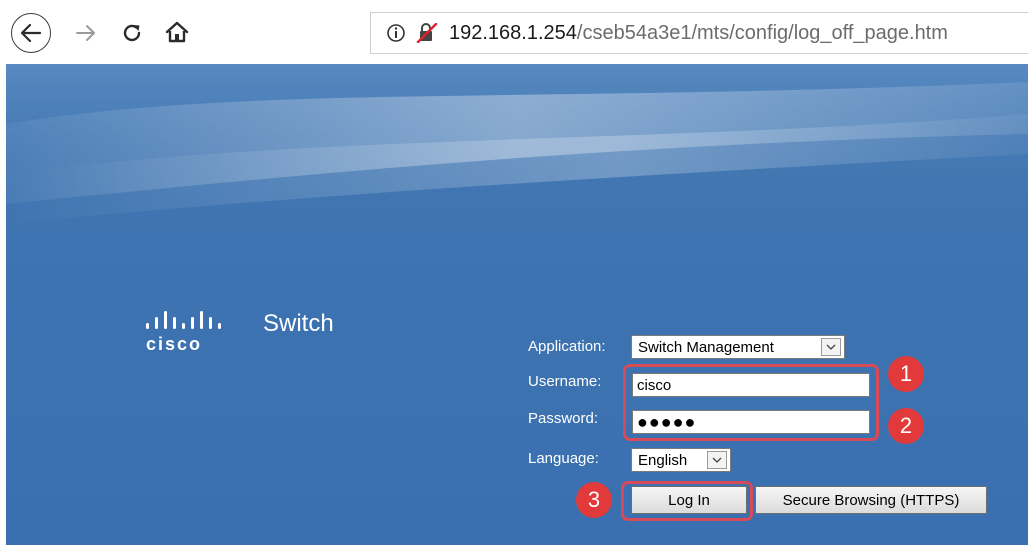 The height and width of the screenshot is (545, 1028). Describe the element at coordinates (687, 501) in the screenshot. I see `login-highlight` at that location.